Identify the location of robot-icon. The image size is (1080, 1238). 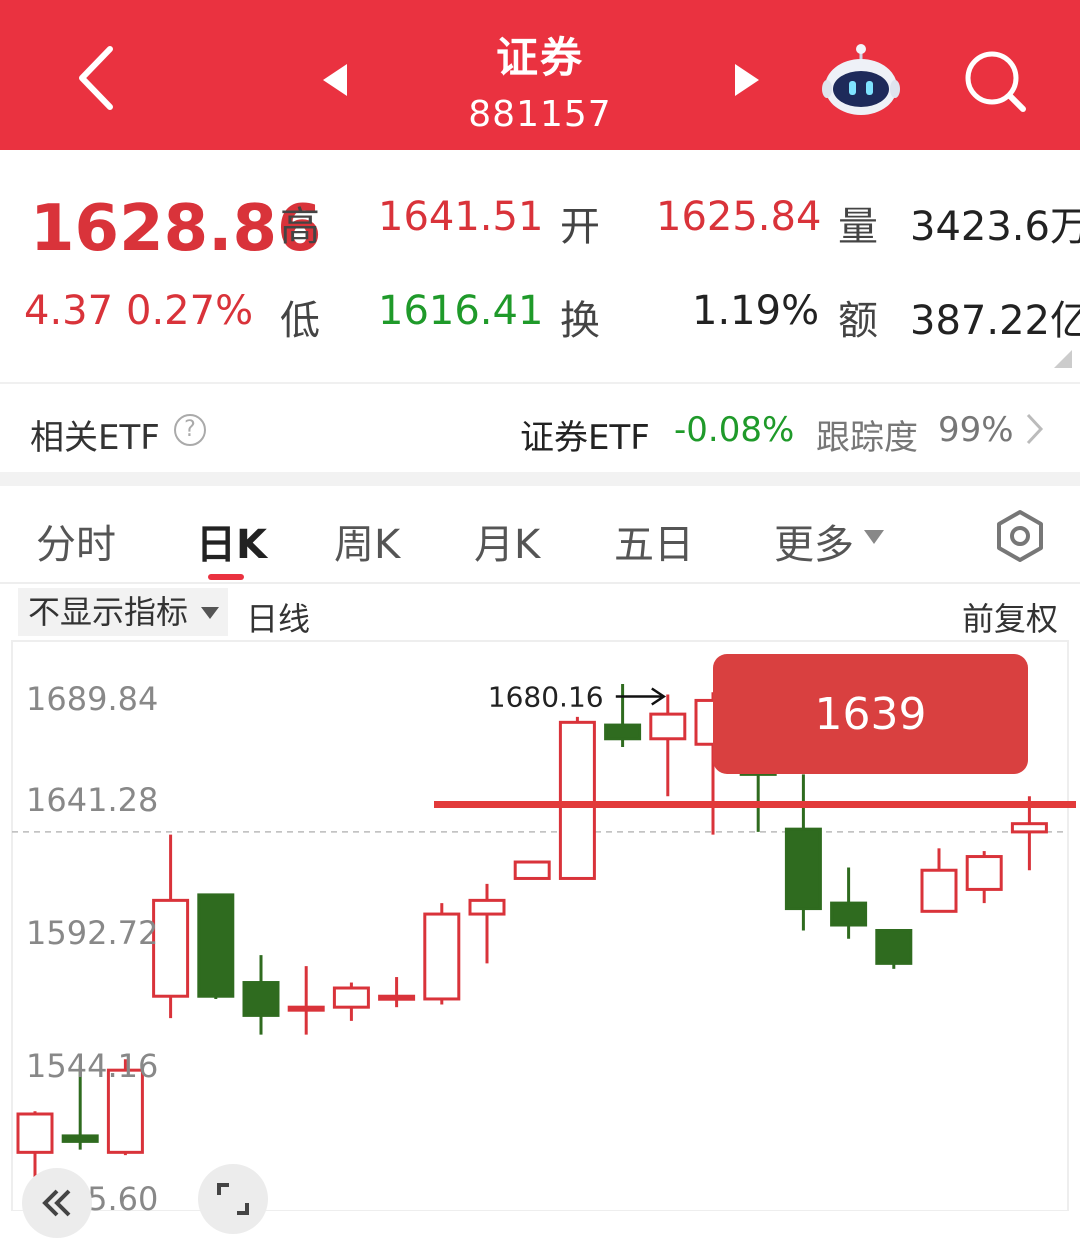
(861, 79).